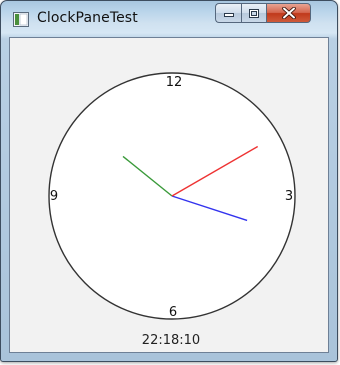 The image size is (340, 365). I want to click on close-icon, so click(288, 13).